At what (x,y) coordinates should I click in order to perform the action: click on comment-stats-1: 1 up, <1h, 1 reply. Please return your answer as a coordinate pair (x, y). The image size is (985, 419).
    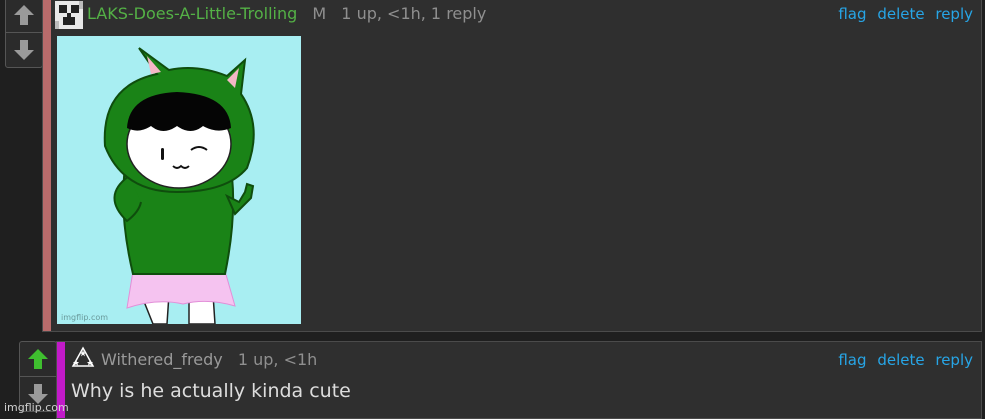
    Looking at the image, I should click on (414, 13).